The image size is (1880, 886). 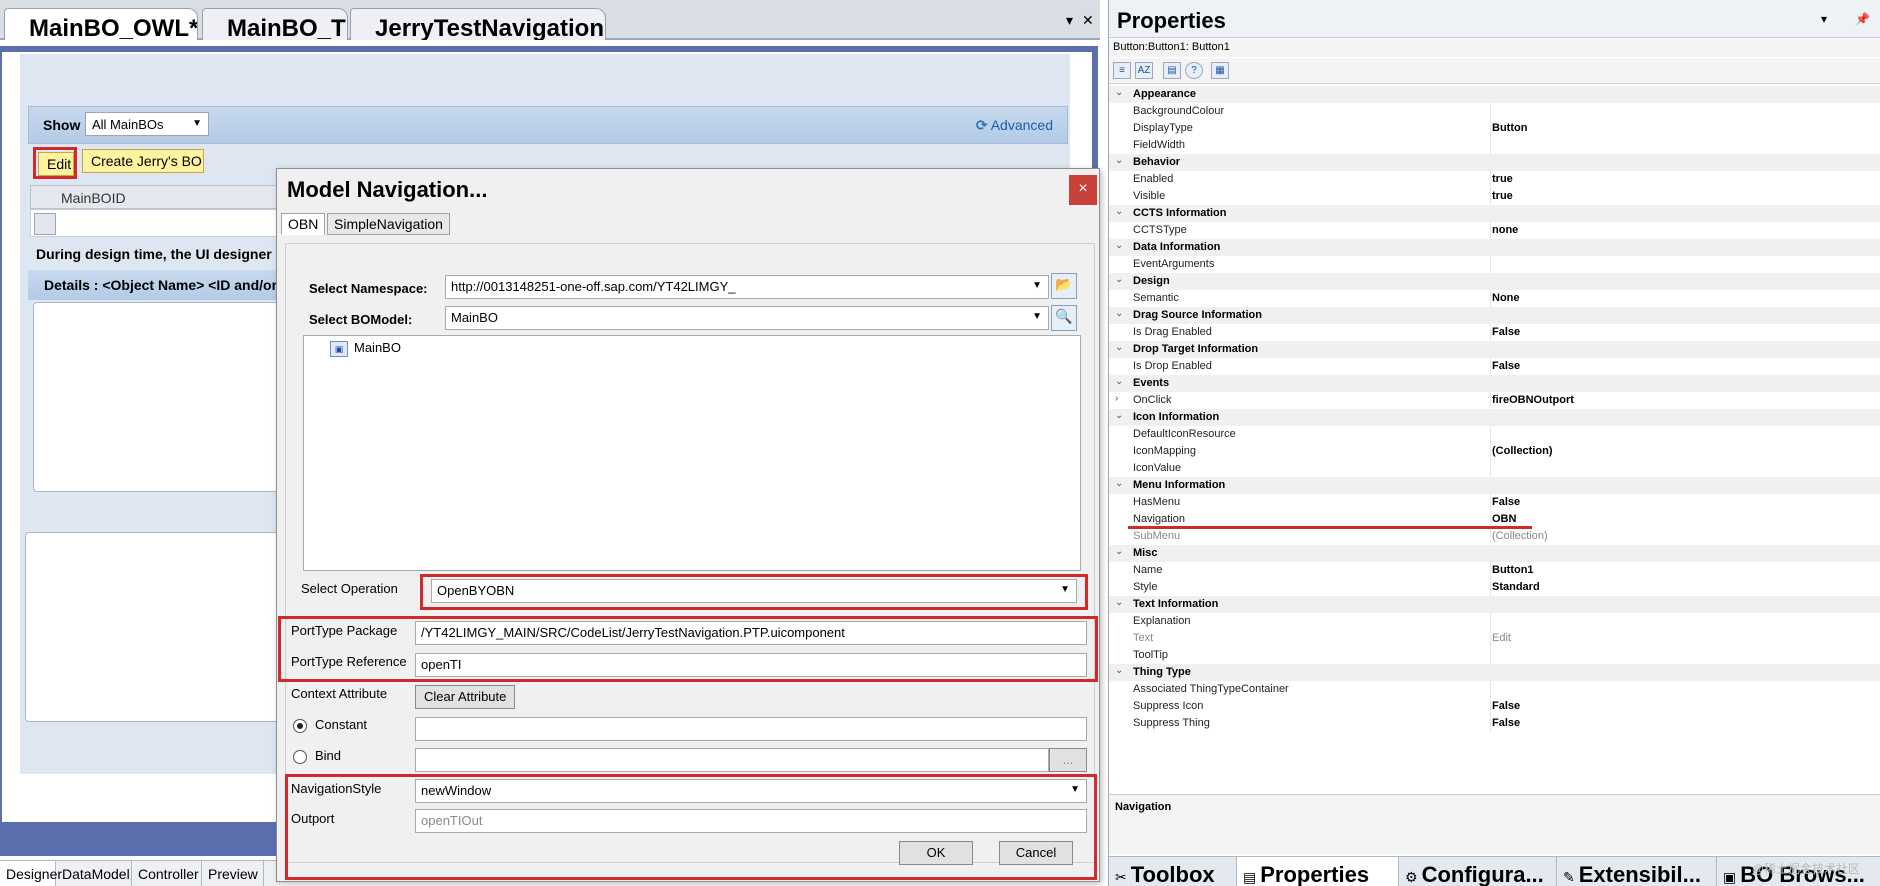 I want to click on tree-item-mainbo: ▣ MainBO, so click(x=365, y=348).